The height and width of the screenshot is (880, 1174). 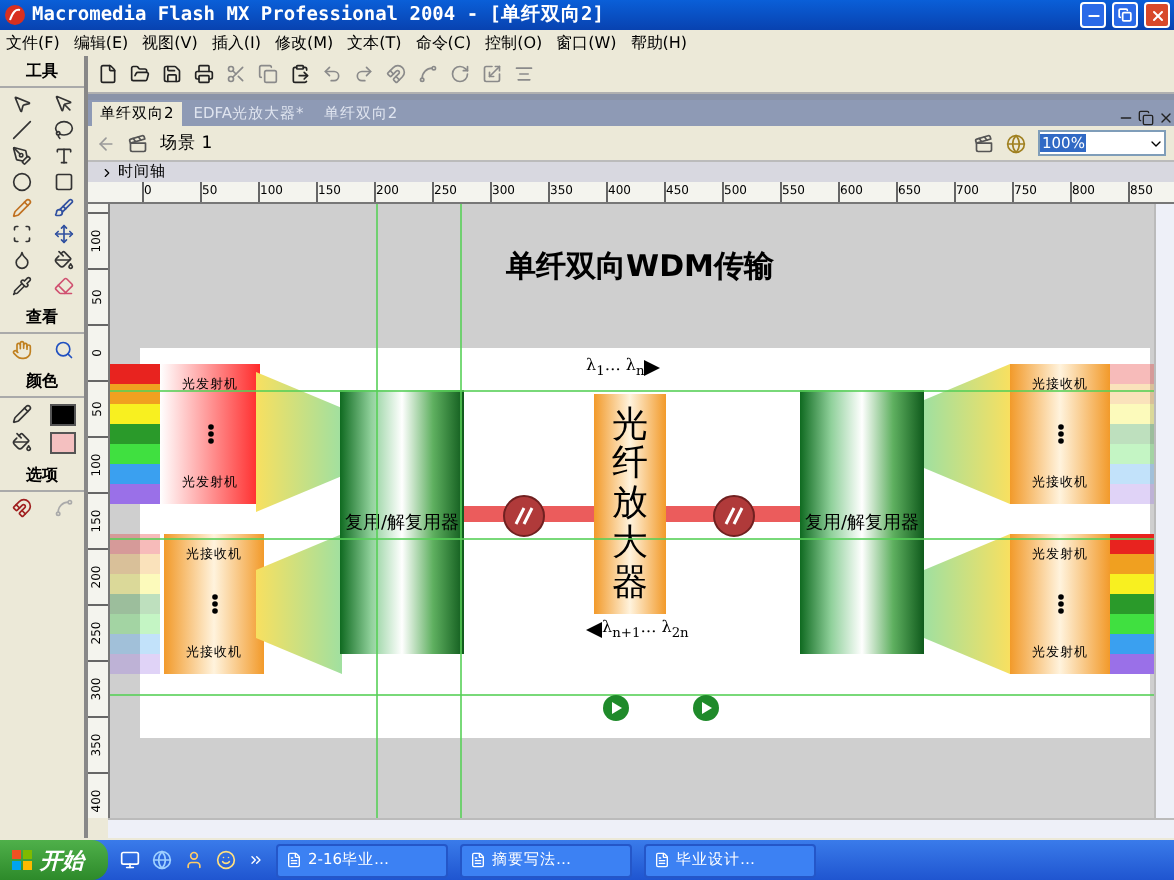 I want to click on brush-icon, so click(x=63, y=208).